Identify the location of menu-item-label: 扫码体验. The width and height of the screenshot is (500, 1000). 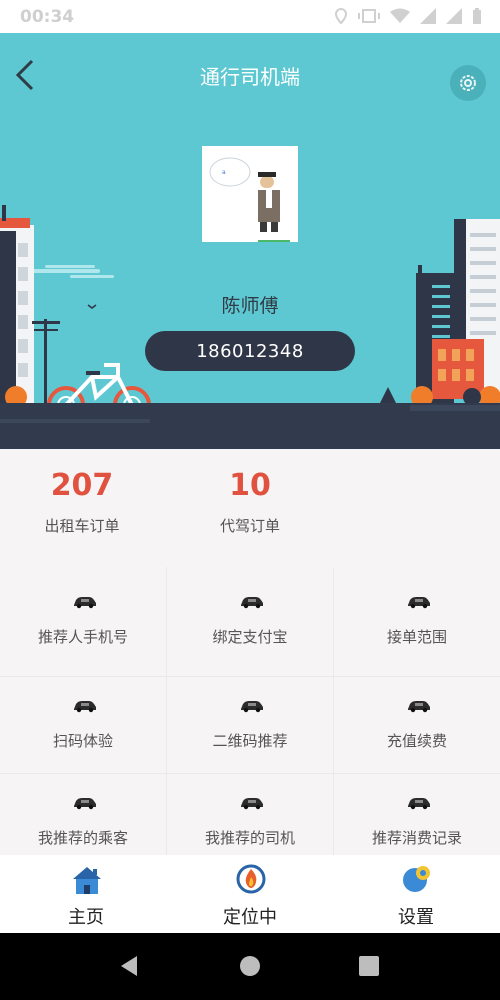
(82, 741).